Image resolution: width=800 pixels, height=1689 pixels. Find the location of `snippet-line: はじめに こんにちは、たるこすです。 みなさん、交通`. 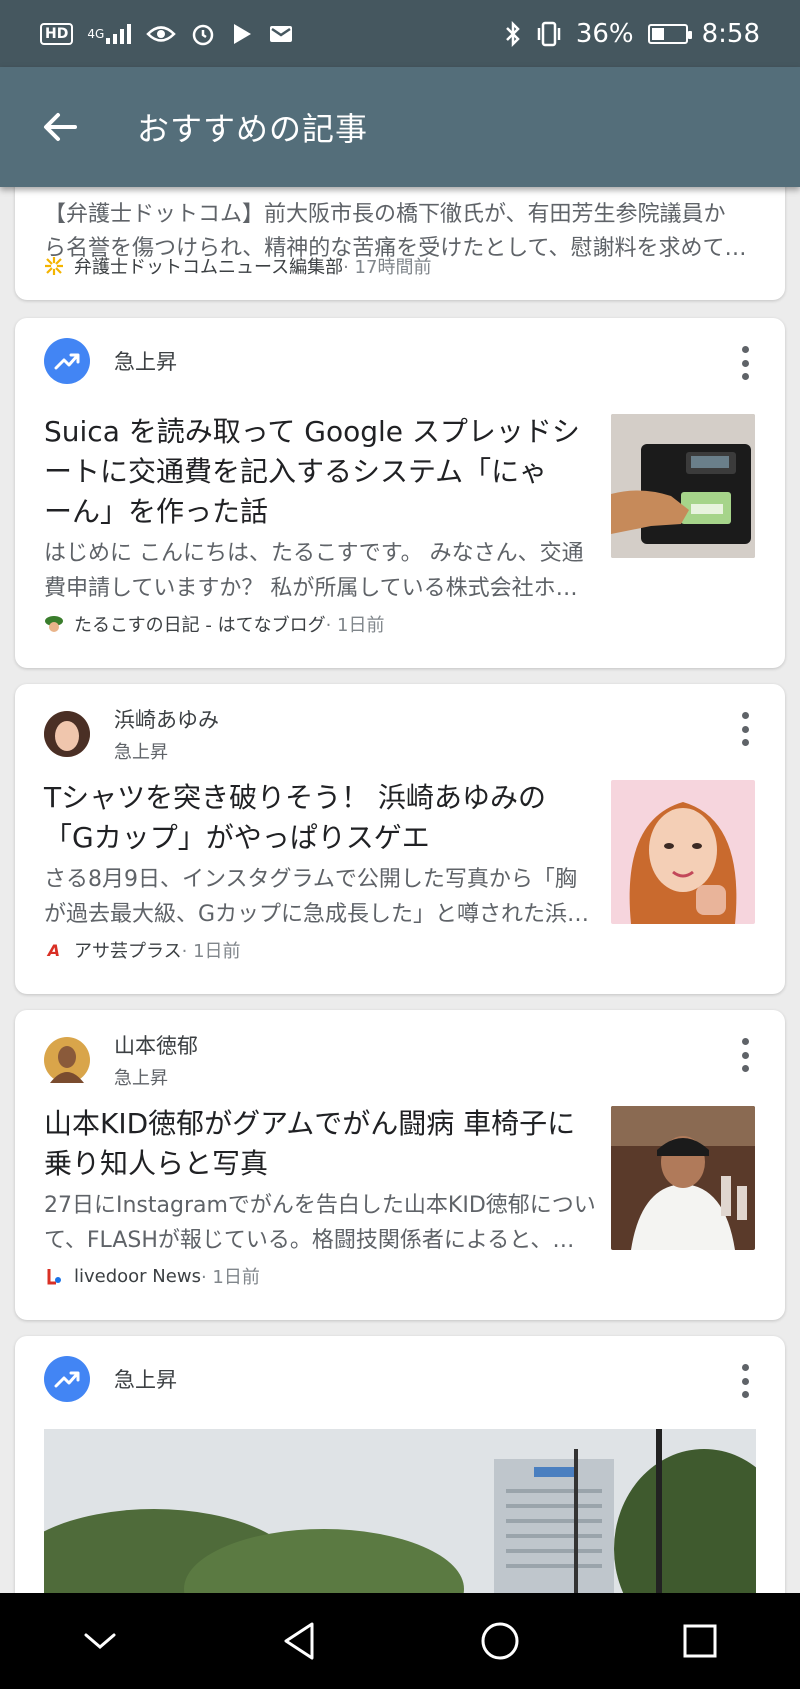

snippet-line: はじめに こんにちは、たるこすです。 みなさん、交通 is located at coordinates (314, 553).